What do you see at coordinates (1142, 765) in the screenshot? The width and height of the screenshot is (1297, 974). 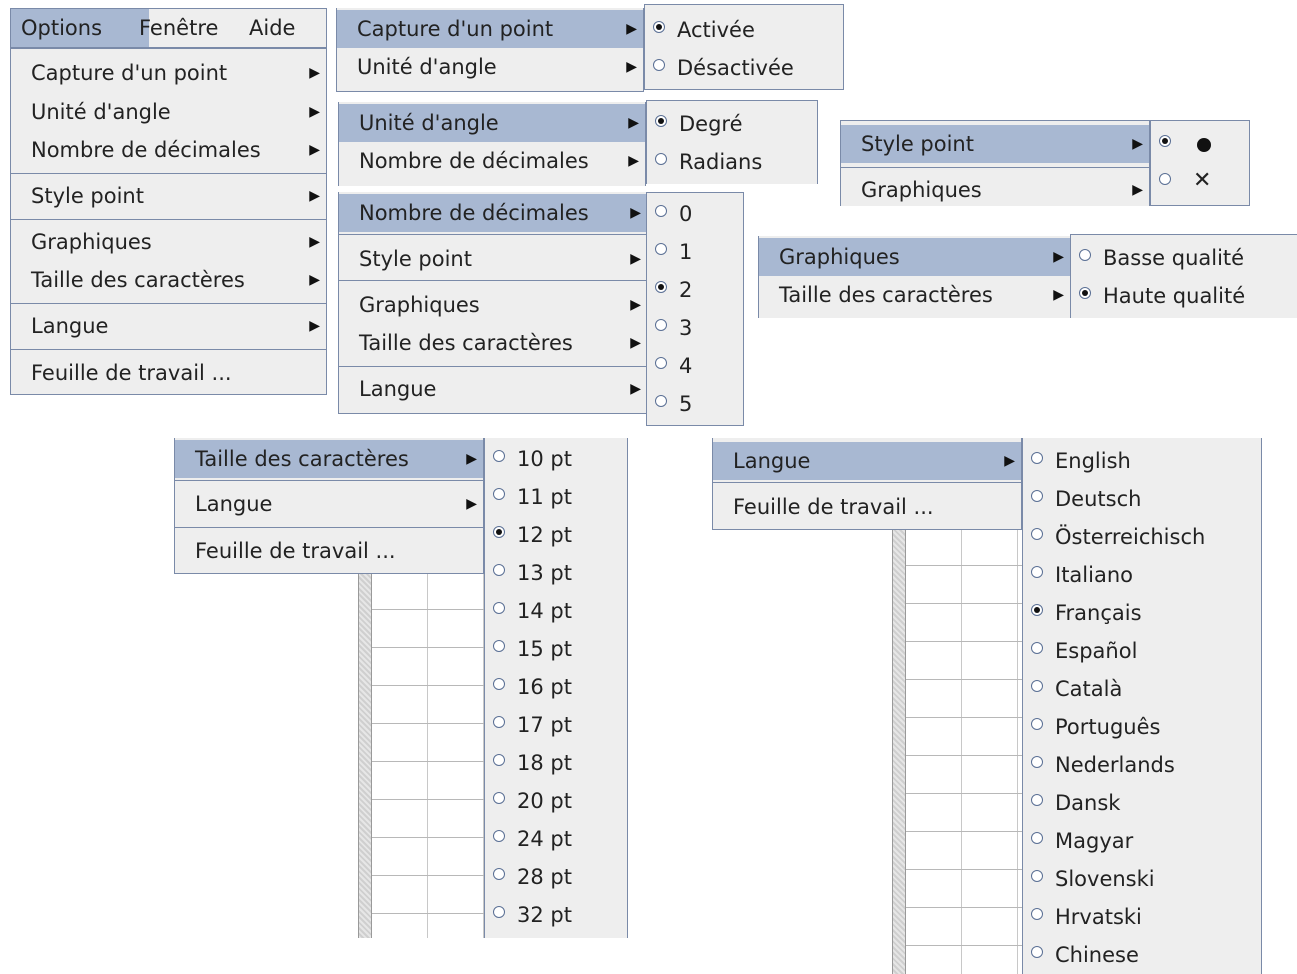 I see `radio-item: Nederlands` at bounding box center [1142, 765].